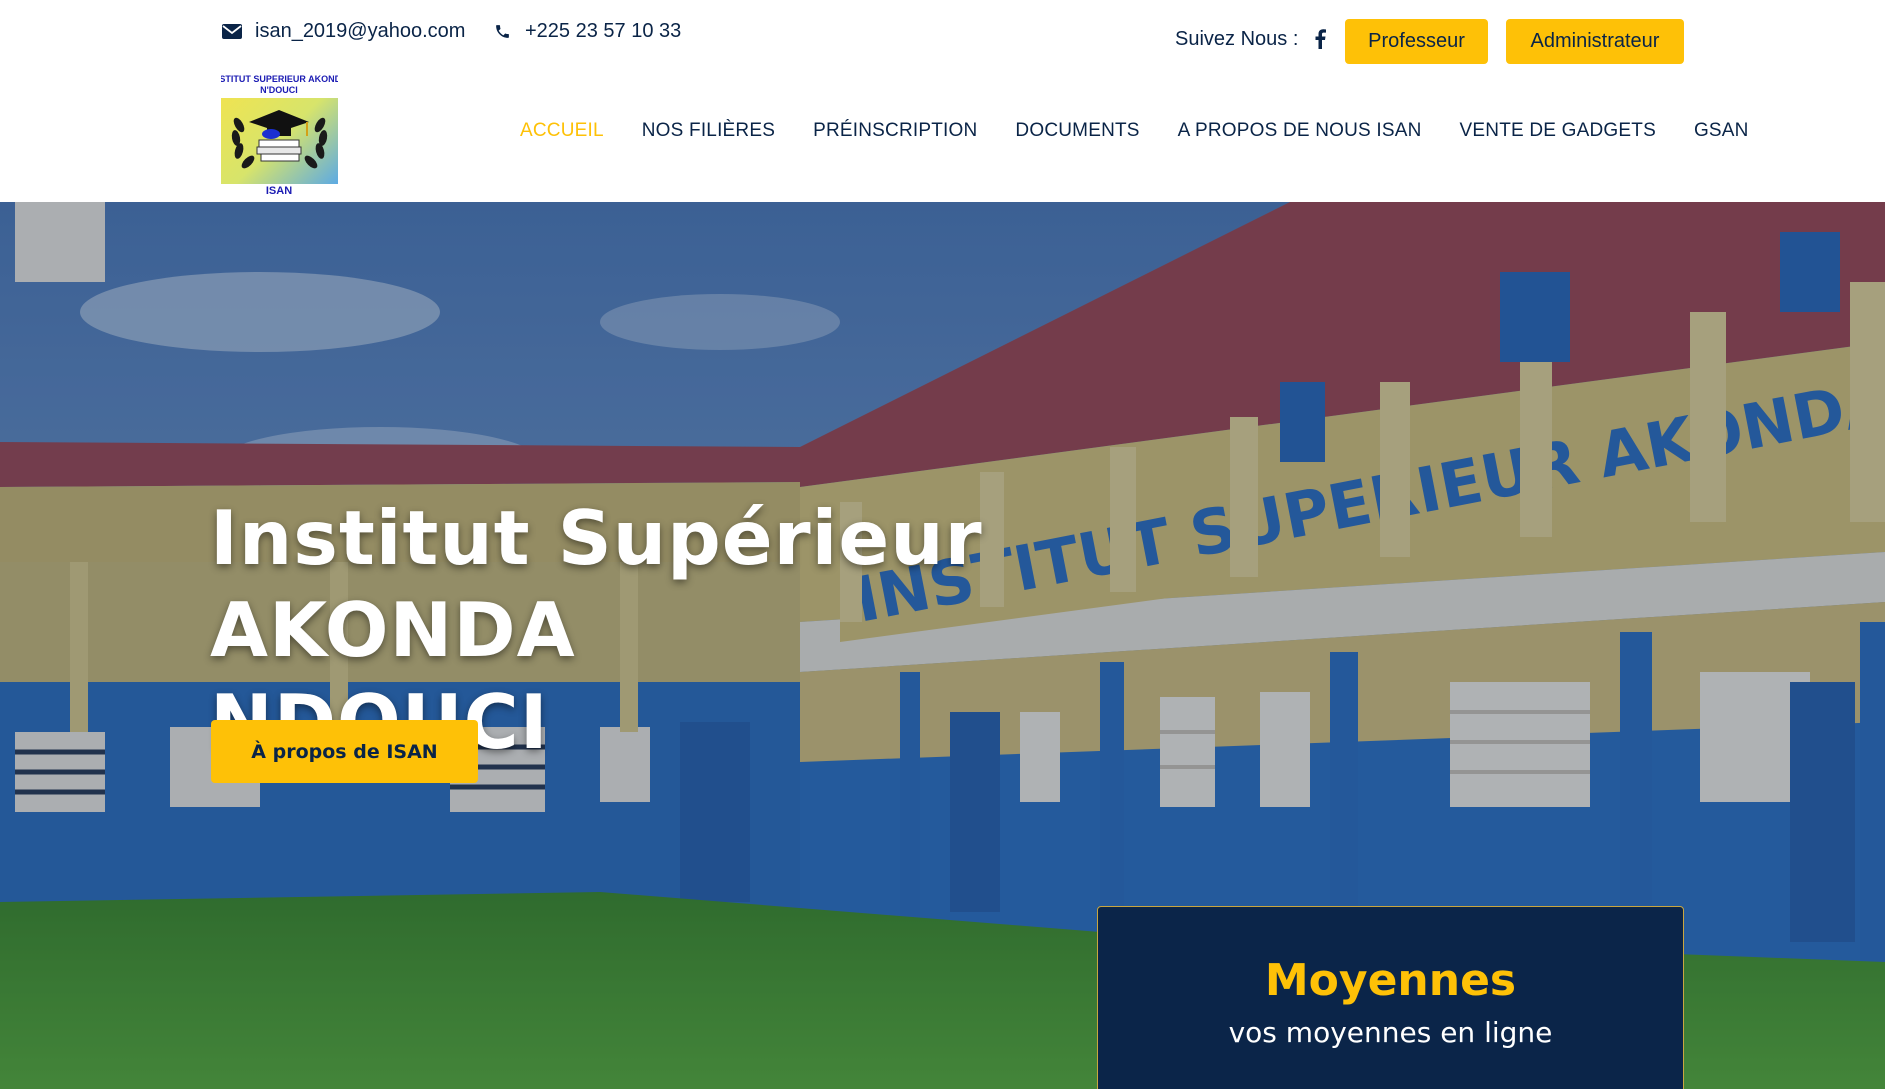 This screenshot has width=1885, height=1089. Describe the element at coordinates (1390, 980) in the screenshot. I see `moyennes-card-title: Moyennes` at that location.